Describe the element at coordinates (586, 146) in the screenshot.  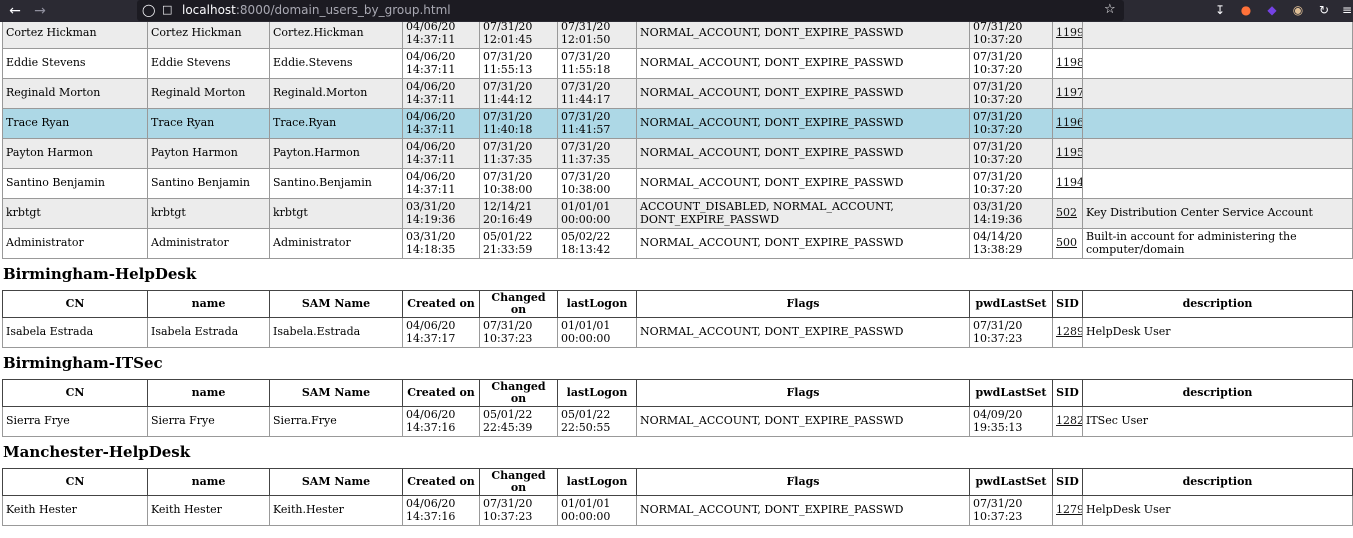
I see `lastlogon-date: 07/31/20` at that location.